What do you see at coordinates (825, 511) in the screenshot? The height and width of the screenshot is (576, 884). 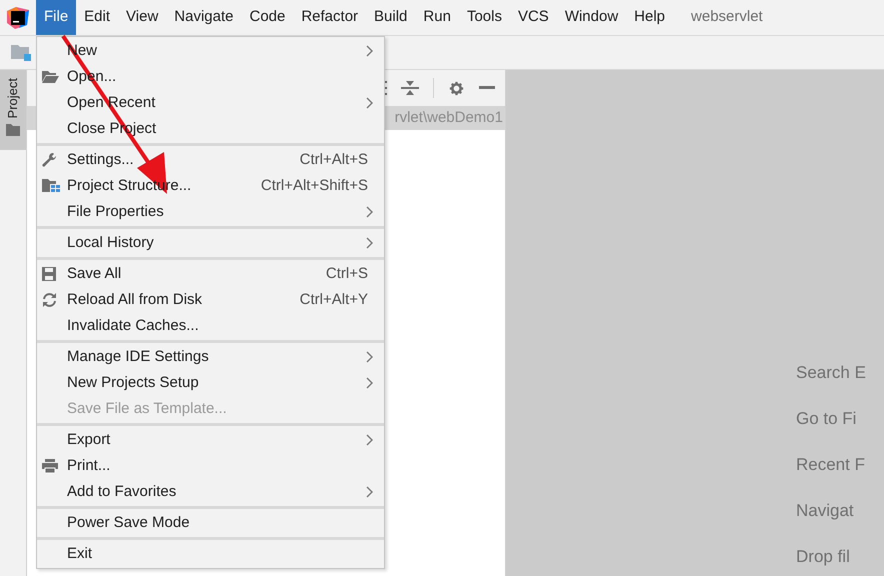 I see `editor-hint: Navigat` at bounding box center [825, 511].